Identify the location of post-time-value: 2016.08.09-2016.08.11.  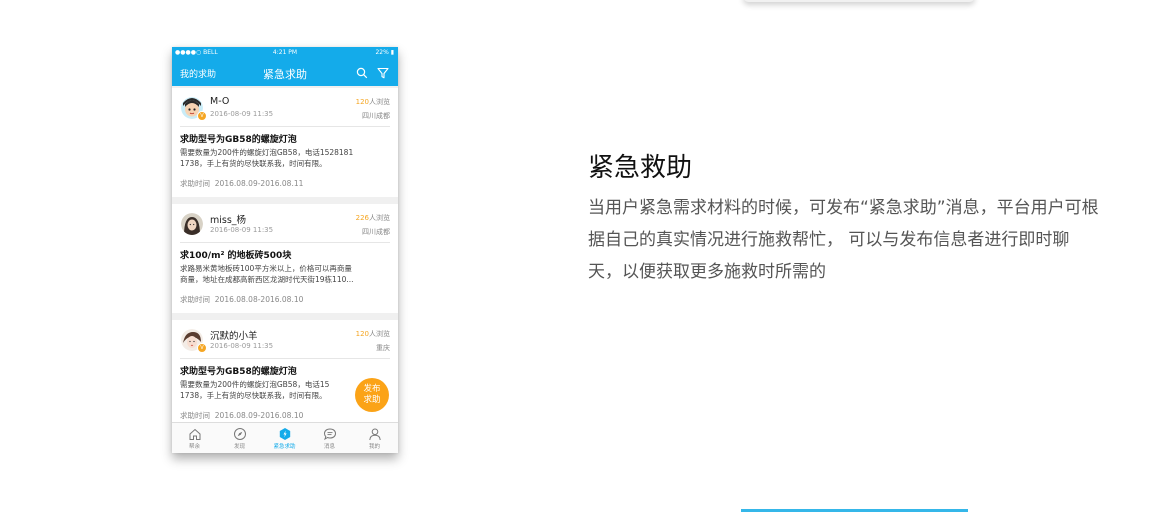
(259, 183).